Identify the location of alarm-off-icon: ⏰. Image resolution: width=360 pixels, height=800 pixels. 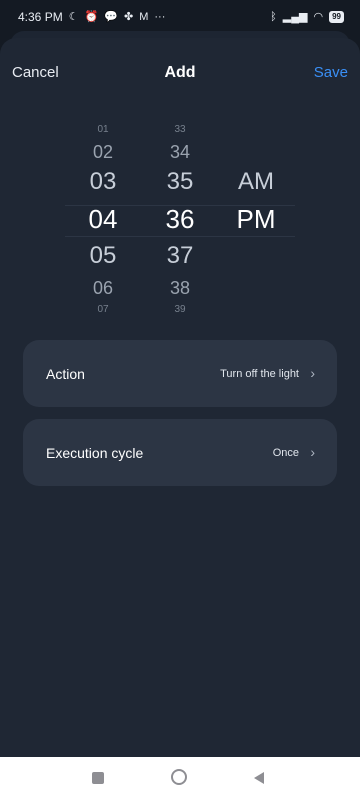
(91, 16).